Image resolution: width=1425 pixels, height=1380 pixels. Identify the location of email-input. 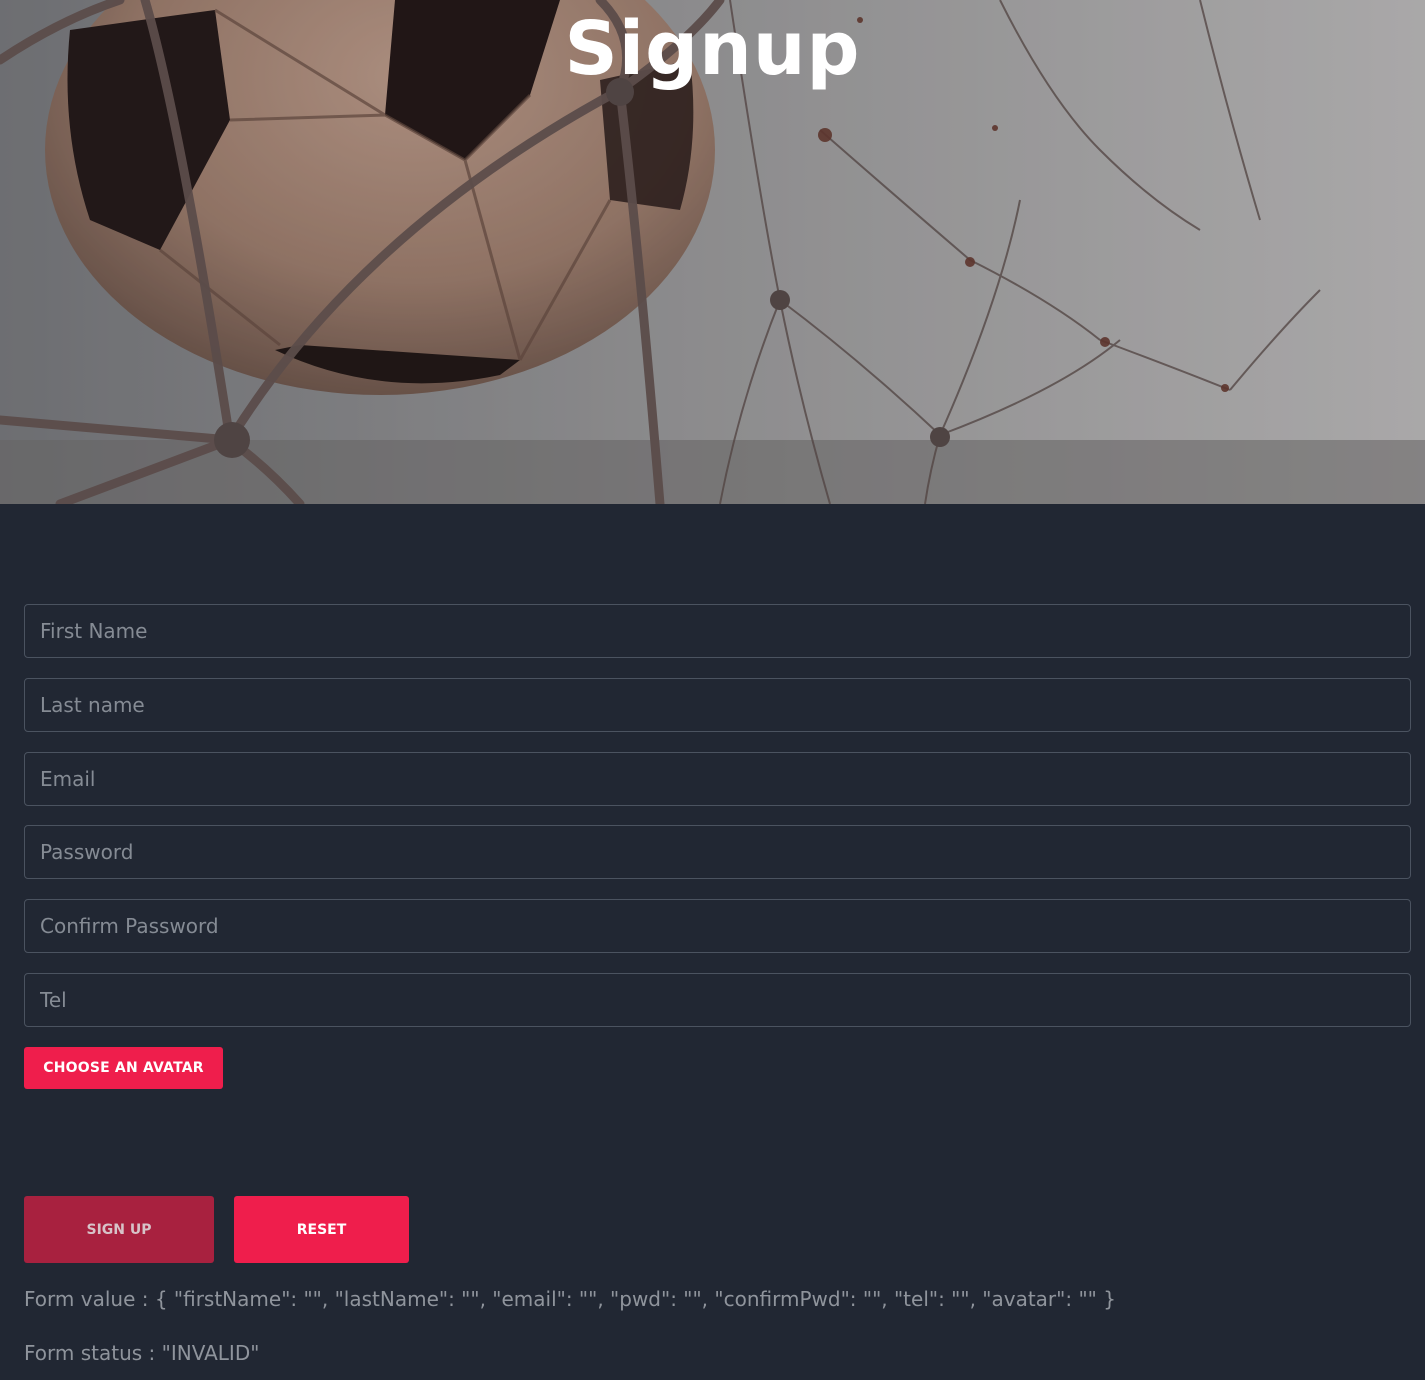
(717, 779).